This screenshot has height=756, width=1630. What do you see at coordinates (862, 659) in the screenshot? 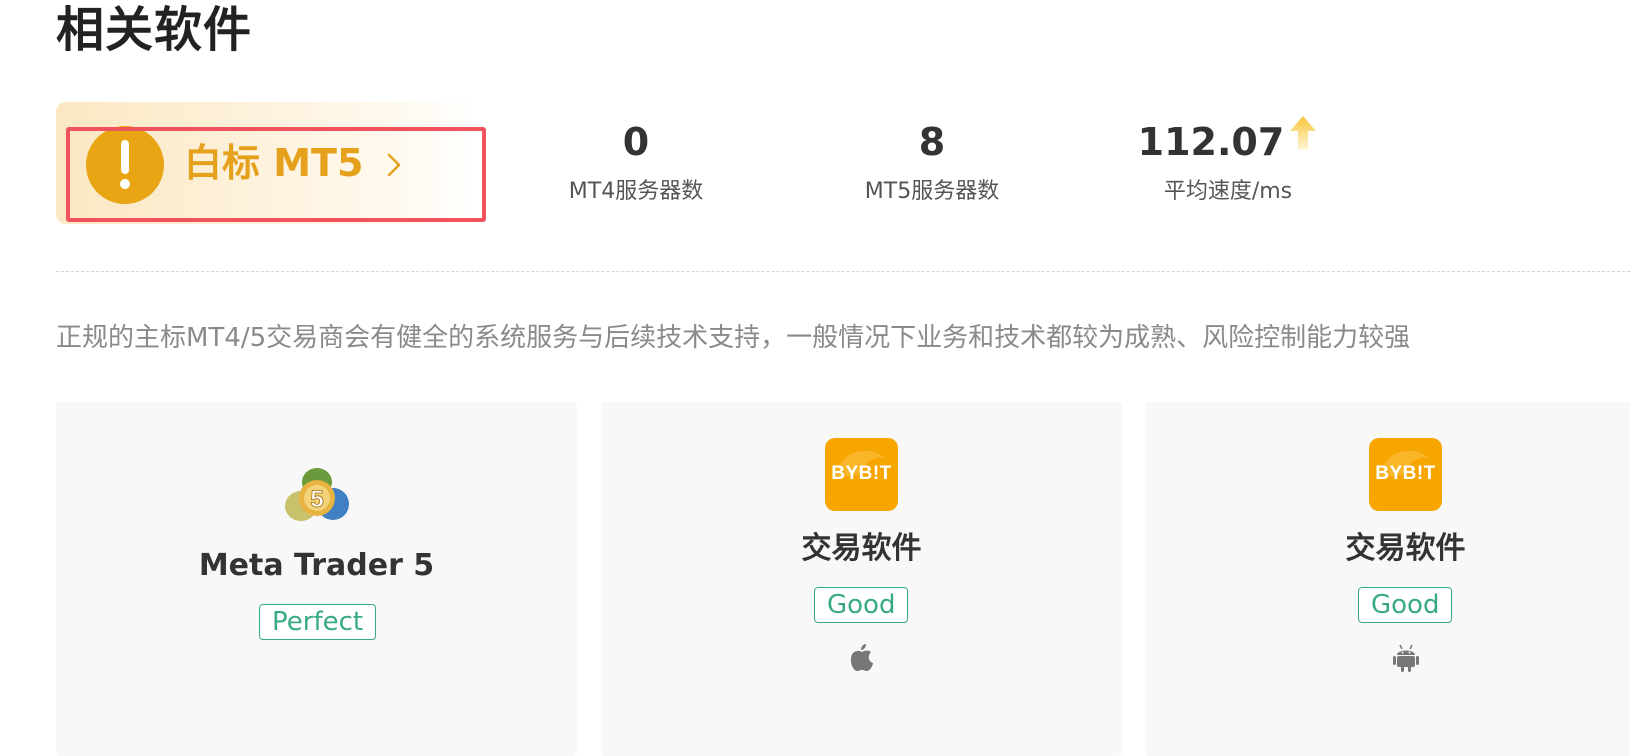
I see `apple-icon` at bounding box center [862, 659].